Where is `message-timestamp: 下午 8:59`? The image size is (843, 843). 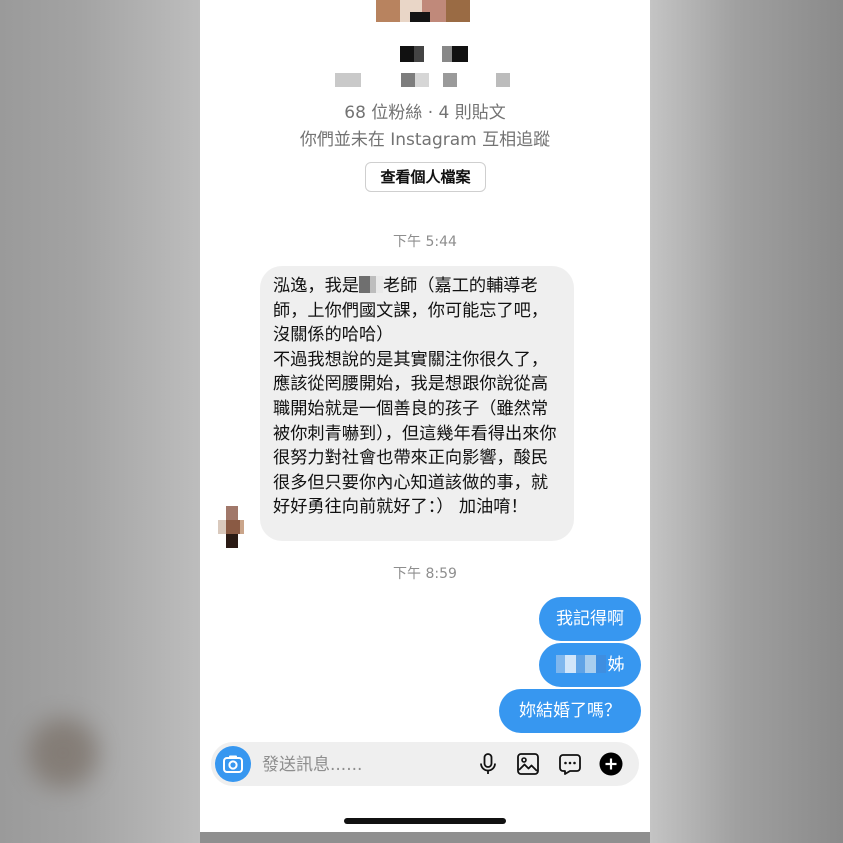 message-timestamp: 下午 8:59 is located at coordinates (425, 574).